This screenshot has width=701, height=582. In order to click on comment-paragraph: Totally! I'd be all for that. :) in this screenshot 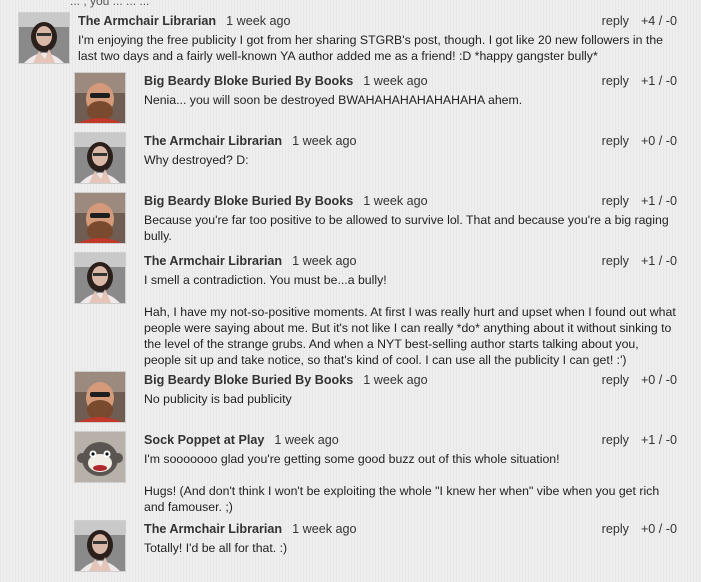, I will do `click(216, 548)`.